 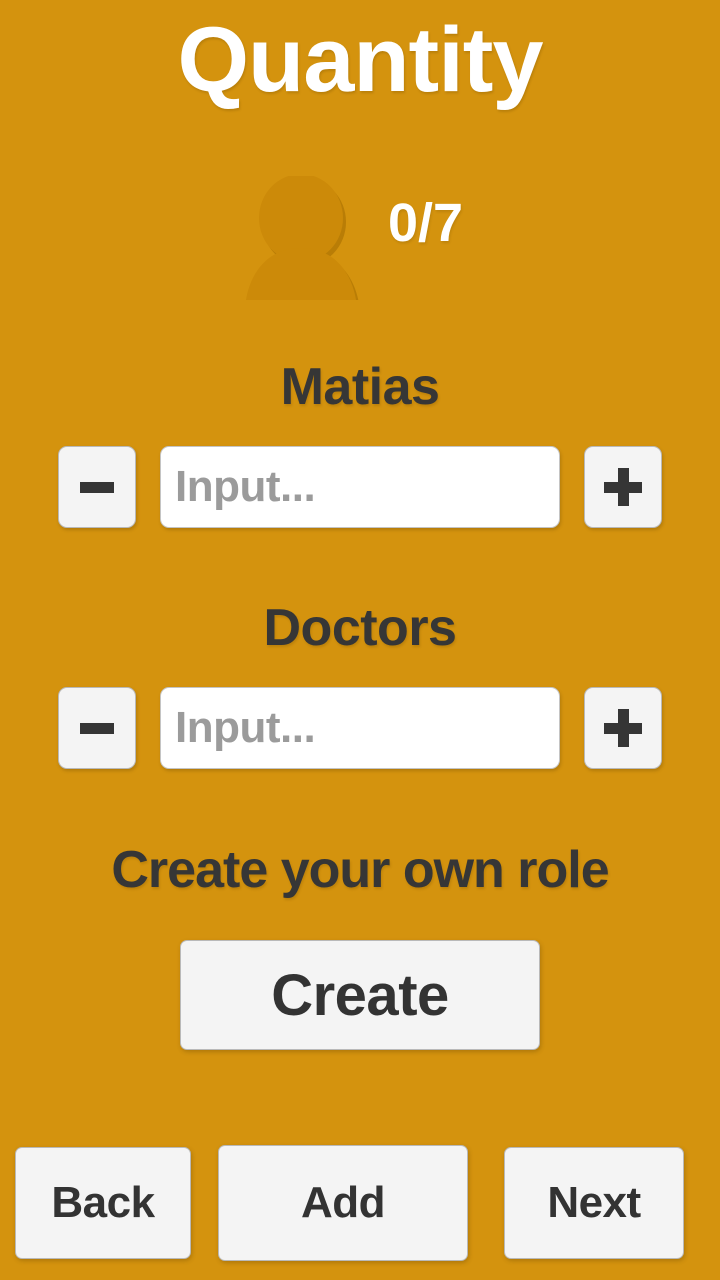 I want to click on increment-button-doctors, so click(x=623, y=728).